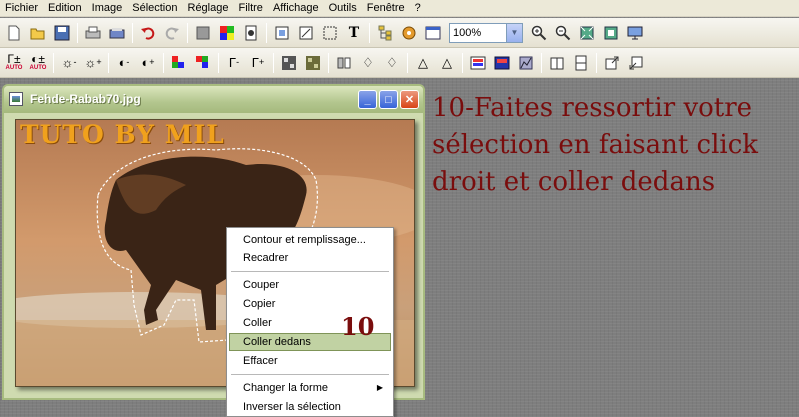  I want to click on chevron-down-icon: ▼, so click(514, 32).